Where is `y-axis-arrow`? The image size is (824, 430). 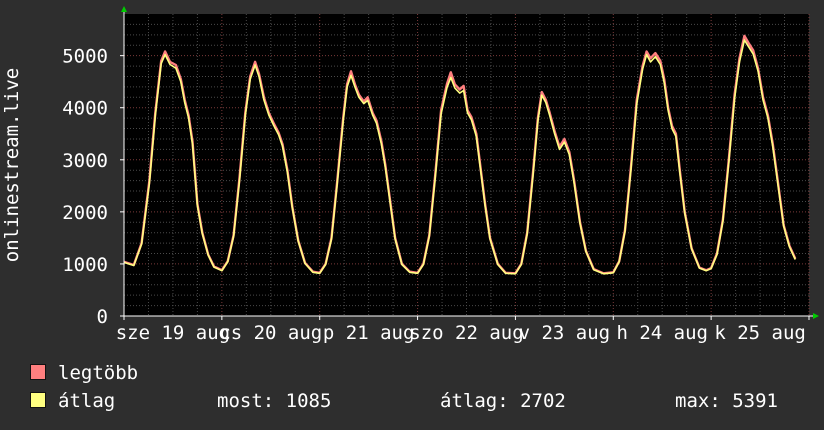 y-axis-arrow is located at coordinates (124, 9).